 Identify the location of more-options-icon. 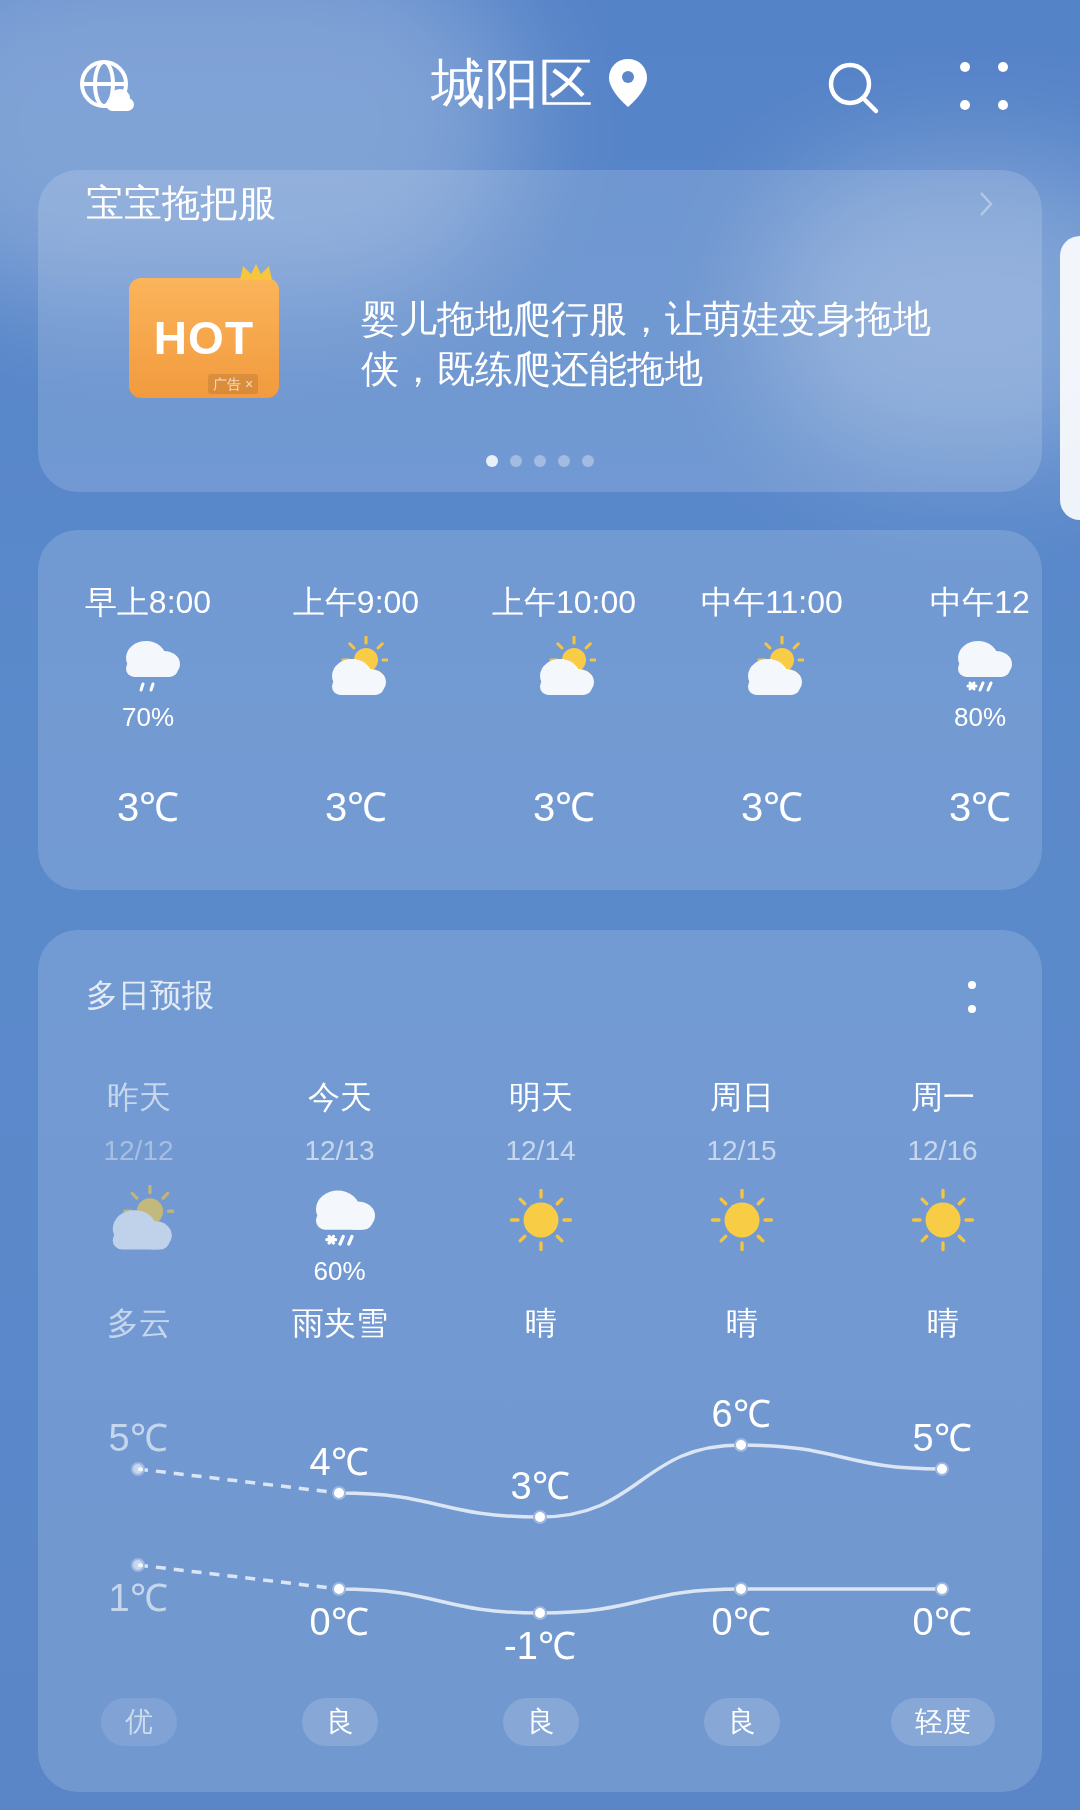
(972, 997).